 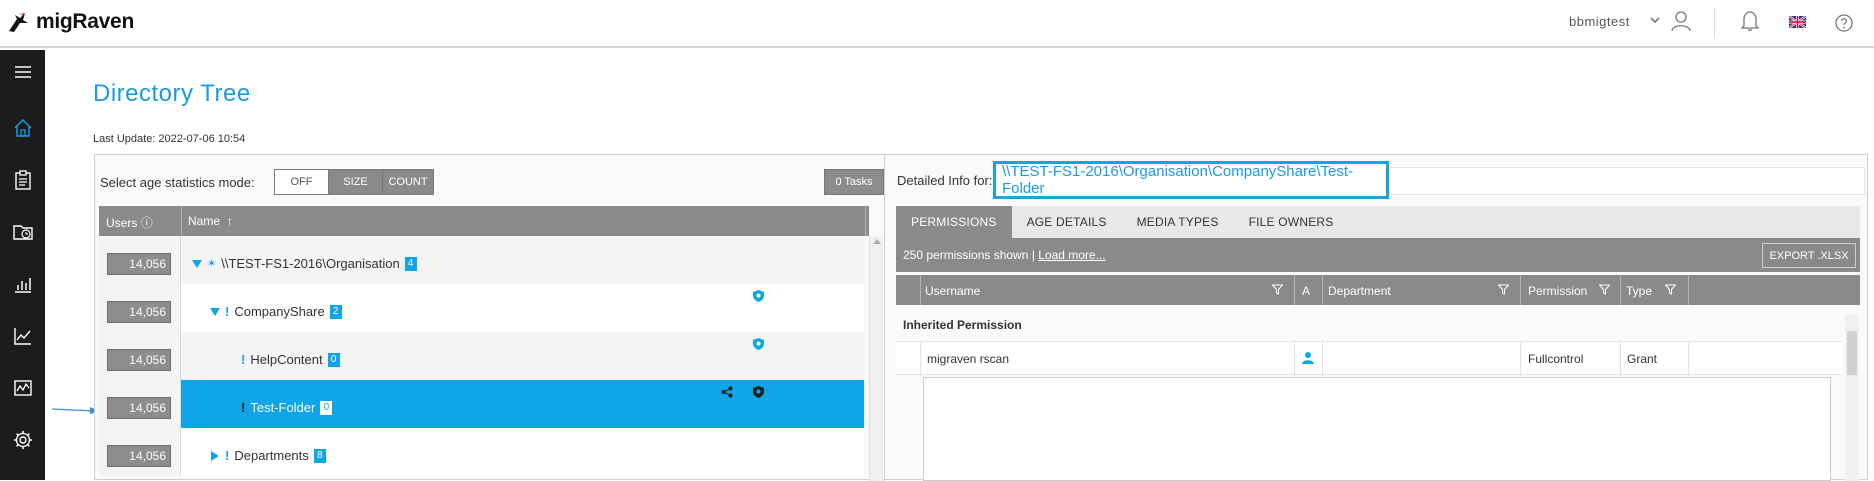 What do you see at coordinates (1557, 291) in the screenshot?
I see `permission-column-header: Permission` at bounding box center [1557, 291].